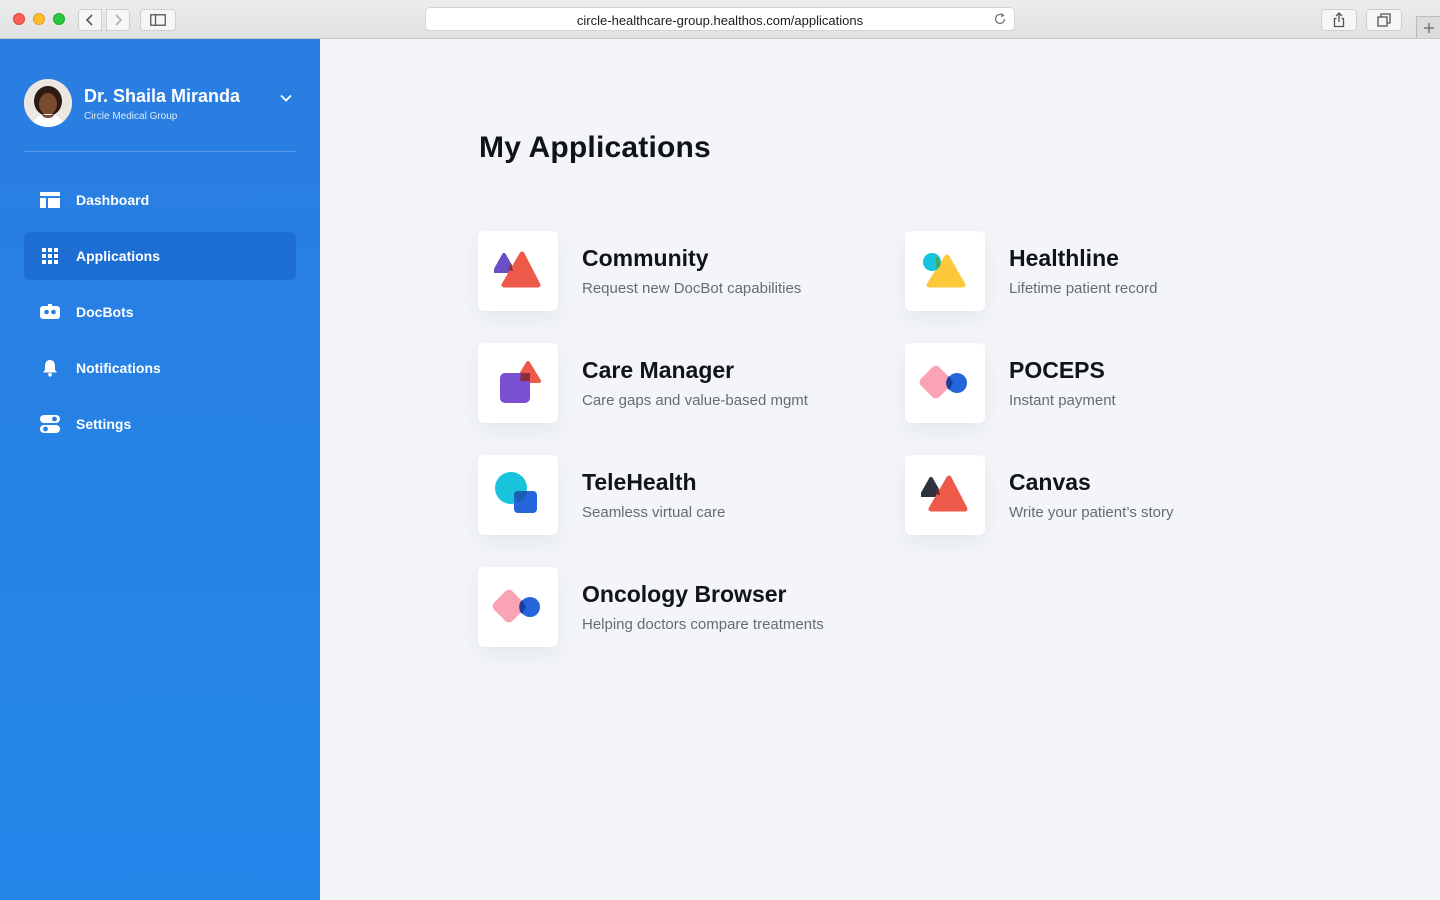 Image resolution: width=1440 pixels, height=900 pixels. I want to click on close-window-button, so click(19, 19).